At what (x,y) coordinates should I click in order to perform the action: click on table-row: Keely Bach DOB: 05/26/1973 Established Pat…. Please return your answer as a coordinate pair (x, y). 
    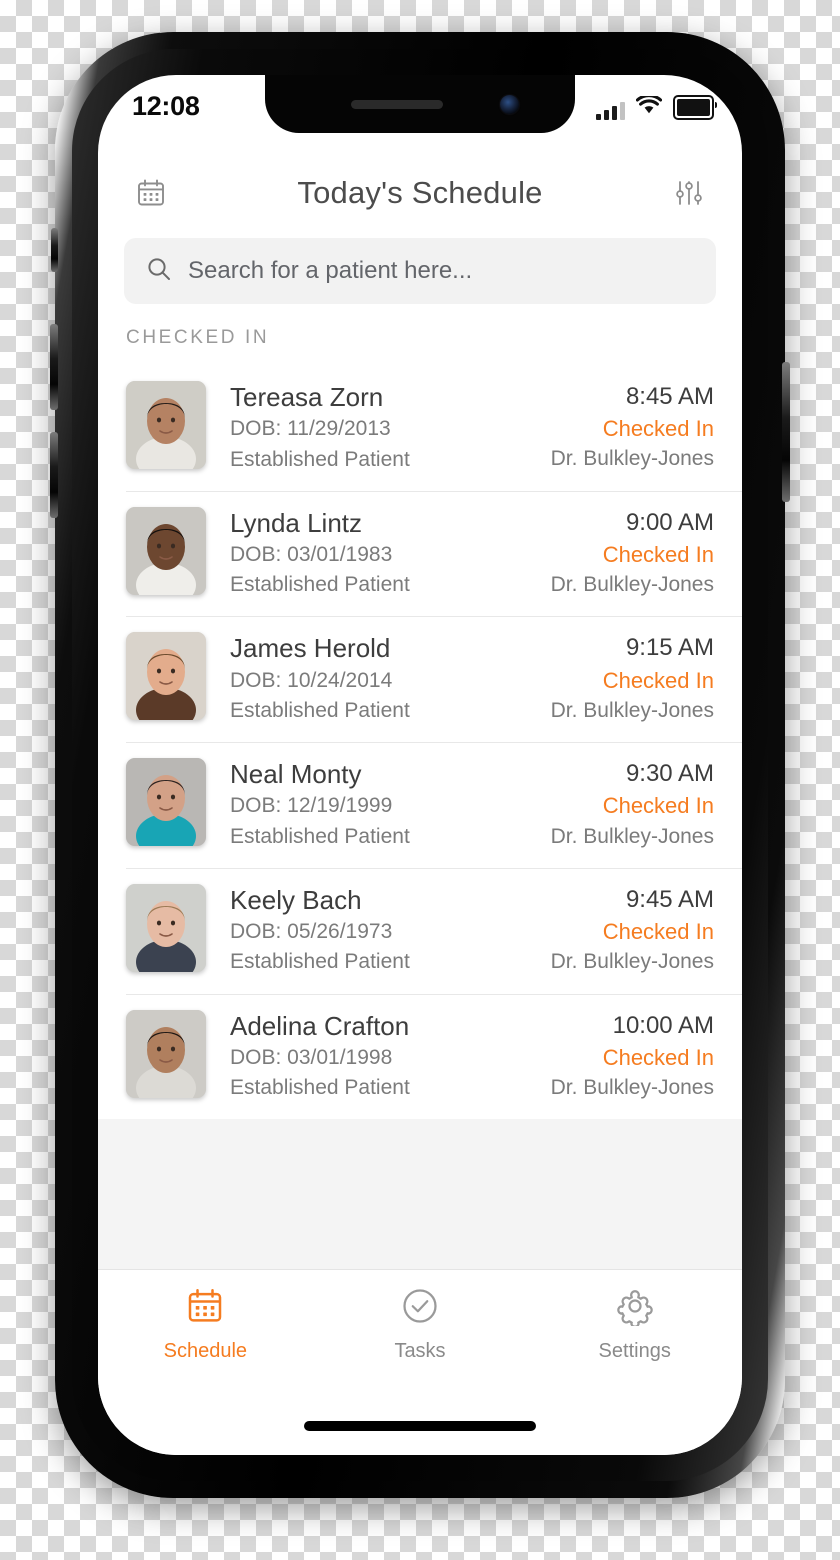
    Looking at the image, I should click on (420, 930).